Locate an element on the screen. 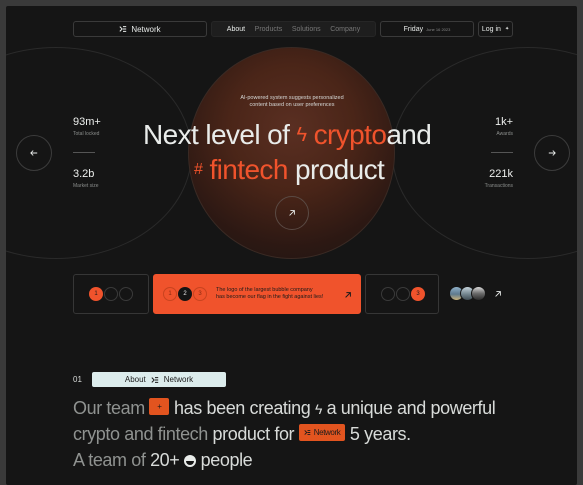 This screenshot has width=583, height=485. hash-icon: # is located at coordinates (198, 169).